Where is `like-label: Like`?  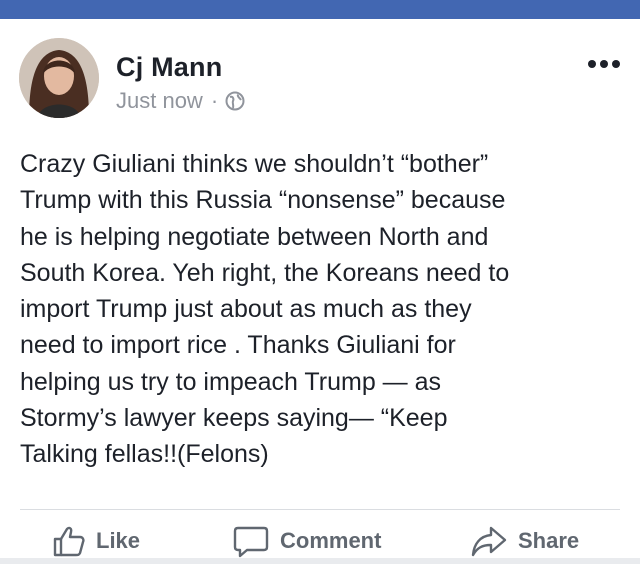
like-label: Like is located at coordinates (118, 540).